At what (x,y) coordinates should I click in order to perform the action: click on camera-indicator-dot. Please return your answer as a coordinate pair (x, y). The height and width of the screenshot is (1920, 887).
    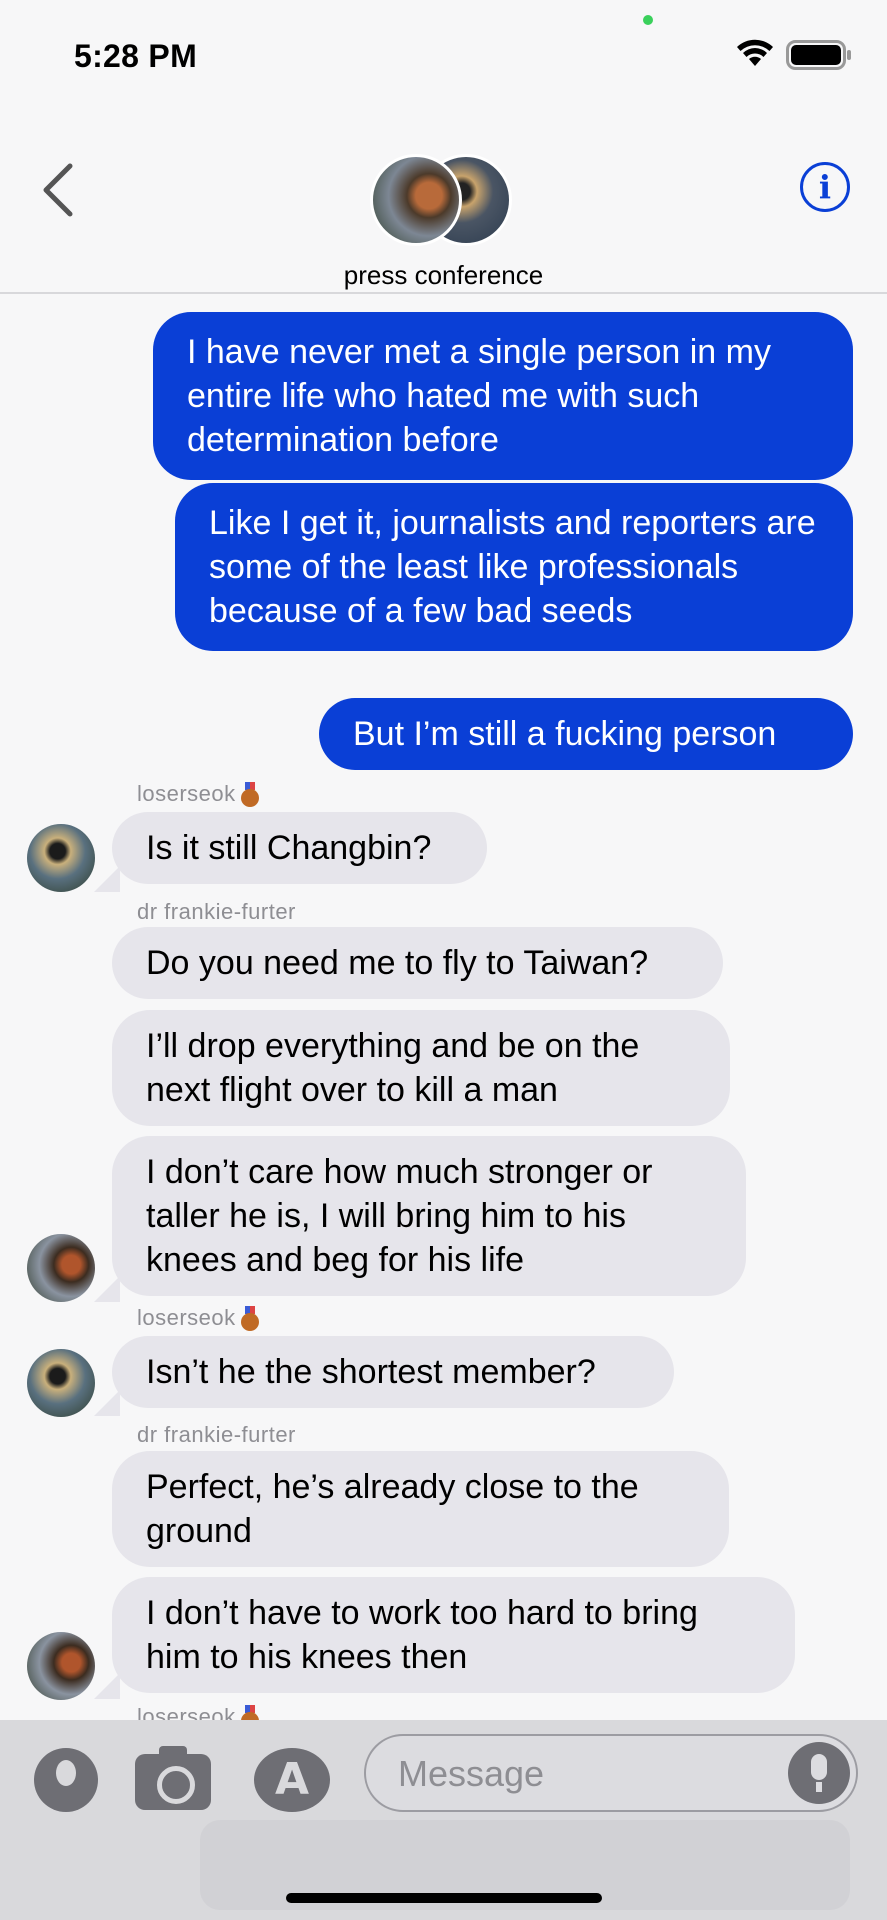
    Looking at the image, I should click on (648, 20).